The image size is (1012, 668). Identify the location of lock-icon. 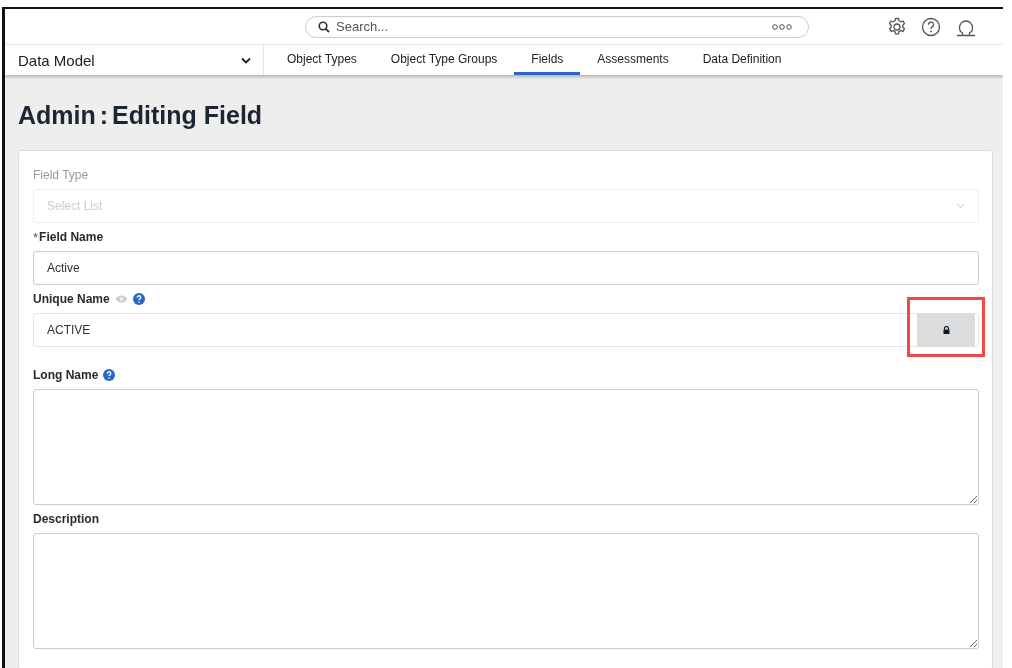
(946, 330).